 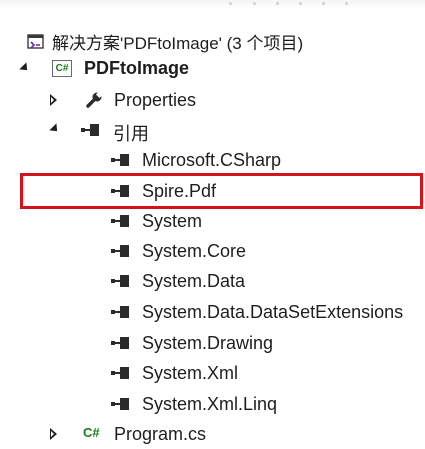 I want to click on reference-label: System.Data.DataSetExtensions, so click(x=273, y=312).